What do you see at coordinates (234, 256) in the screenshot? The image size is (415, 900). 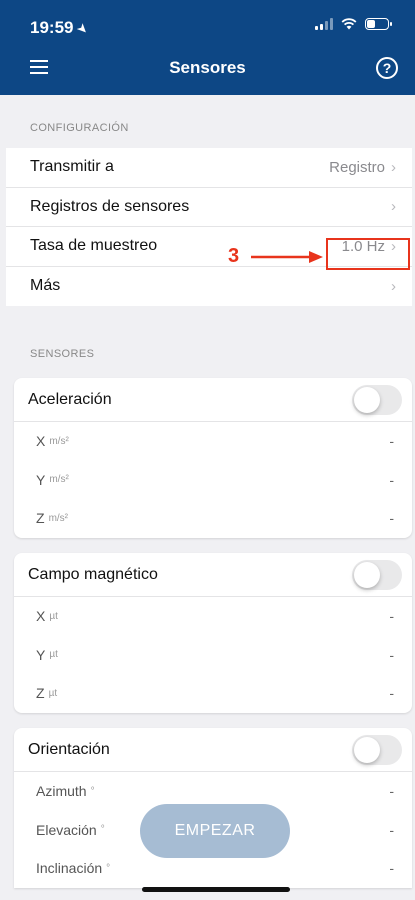 I see `annotation-number: 3` at bounding box center [234, 256].